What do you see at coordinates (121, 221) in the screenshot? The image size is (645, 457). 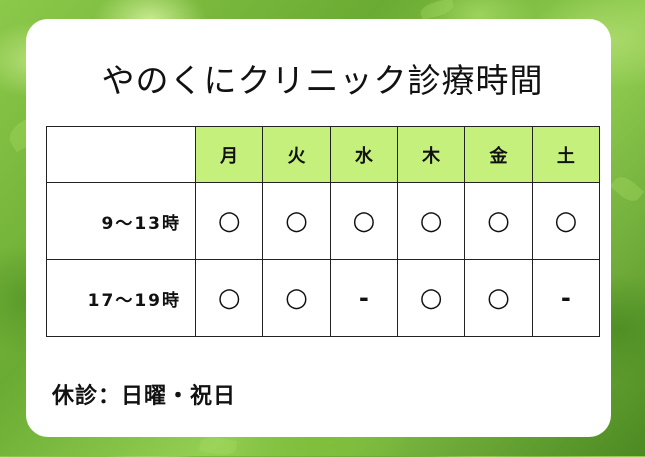 I see `time-slot-label: 9～13時` at bounding box center [121, 221].